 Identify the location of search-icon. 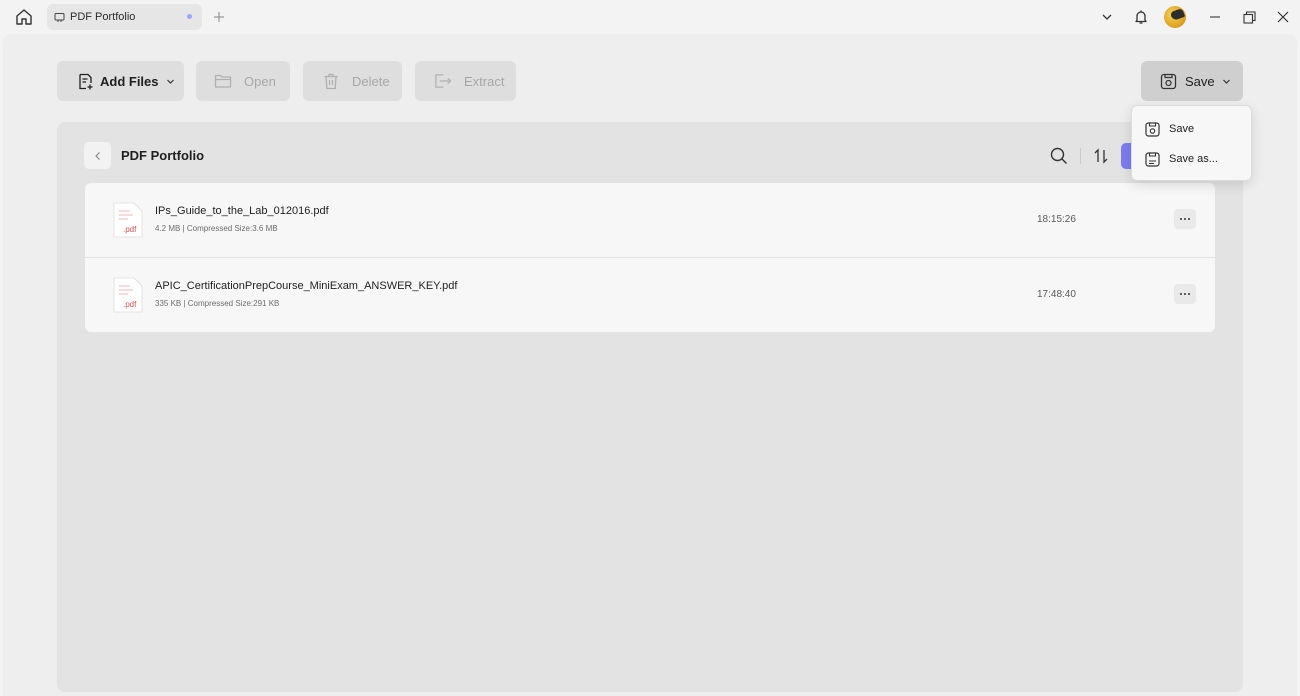
(1058, 155).